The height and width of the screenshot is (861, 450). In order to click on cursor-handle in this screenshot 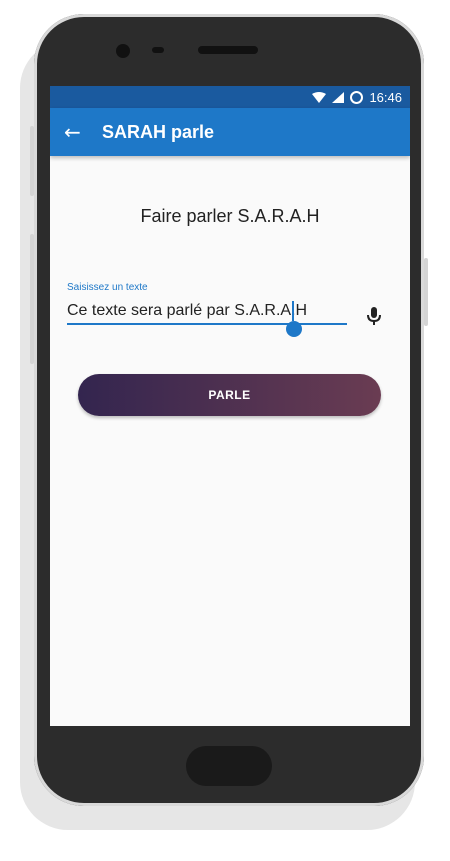, I will do `click(294, 329)`.